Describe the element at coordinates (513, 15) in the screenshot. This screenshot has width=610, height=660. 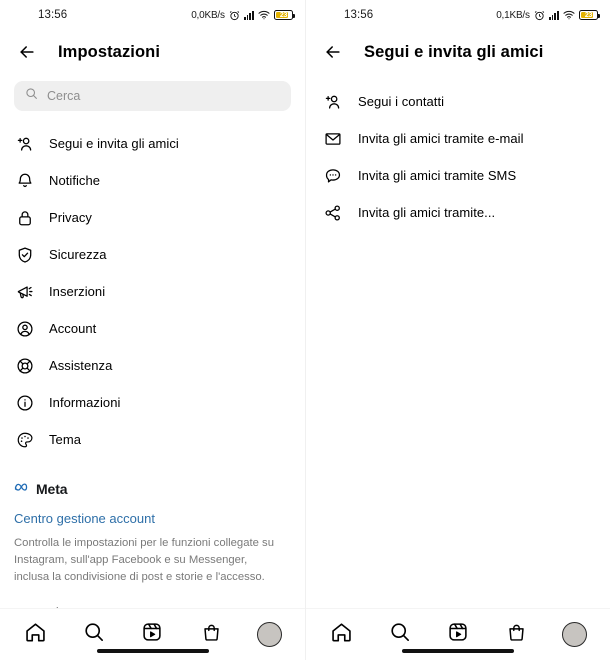
I see `network-speed-label: 0,1KB/s` at that location.